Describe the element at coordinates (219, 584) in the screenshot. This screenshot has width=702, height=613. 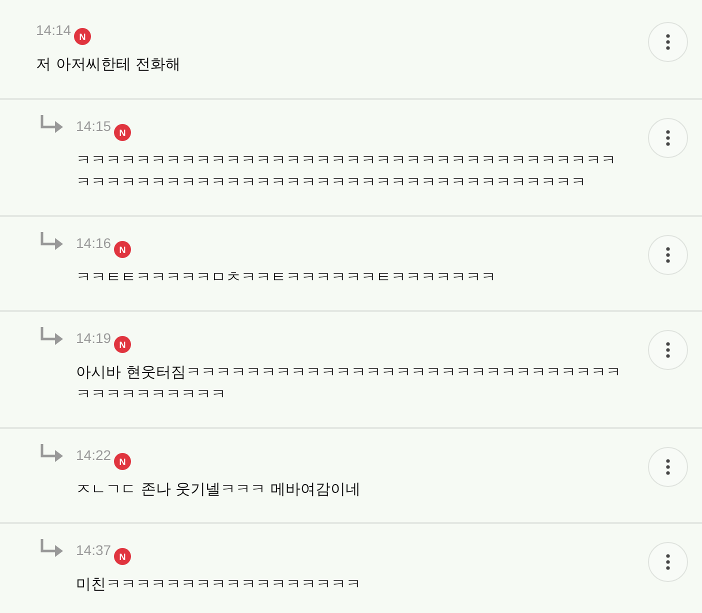
I see `comment-text: 미친ㅋㅋㅋㅋㅋㅋㅋㅋㅋㅋㅋㅋㅋㅋㅋㅋㅋ` at that location.